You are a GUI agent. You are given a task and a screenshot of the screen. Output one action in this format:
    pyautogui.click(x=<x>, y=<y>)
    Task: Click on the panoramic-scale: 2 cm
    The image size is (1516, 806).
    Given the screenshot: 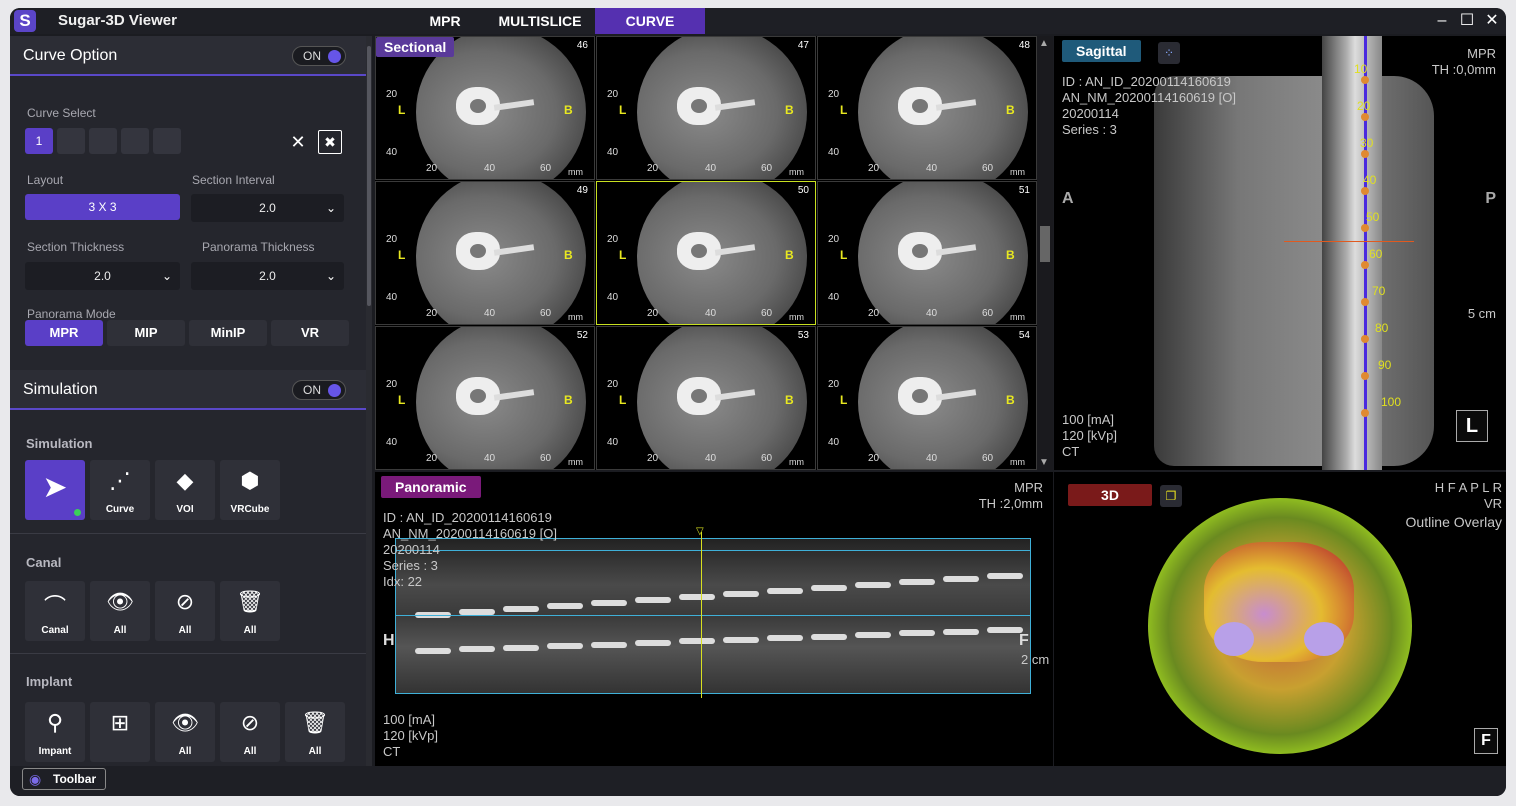 What is the action you would take?
    pyautogui.click(x=1035, y=659)
    